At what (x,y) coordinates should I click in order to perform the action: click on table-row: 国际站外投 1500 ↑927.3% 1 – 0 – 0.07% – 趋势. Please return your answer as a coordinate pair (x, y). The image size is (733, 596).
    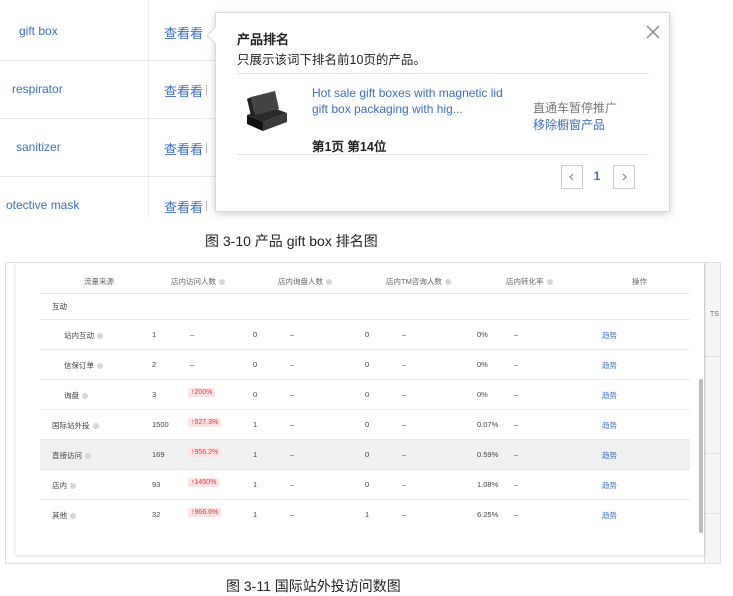
    Looking at the image, I should click on (365, 424).